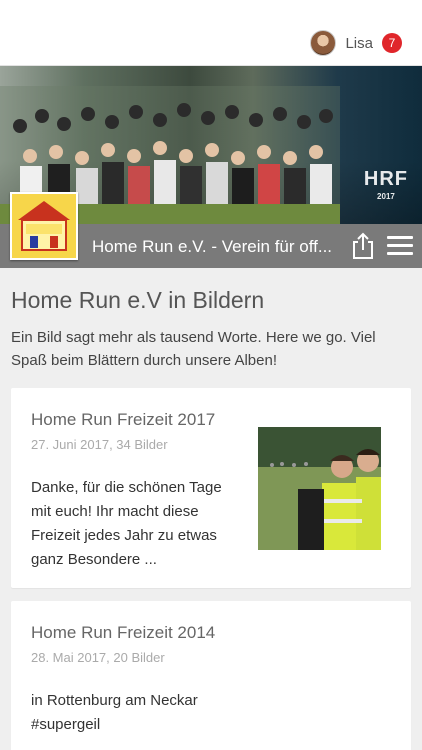 Image resolution: width=422 pixels, height=750 pixels. I want to click on user-name: Lisa, so click(359, 43).